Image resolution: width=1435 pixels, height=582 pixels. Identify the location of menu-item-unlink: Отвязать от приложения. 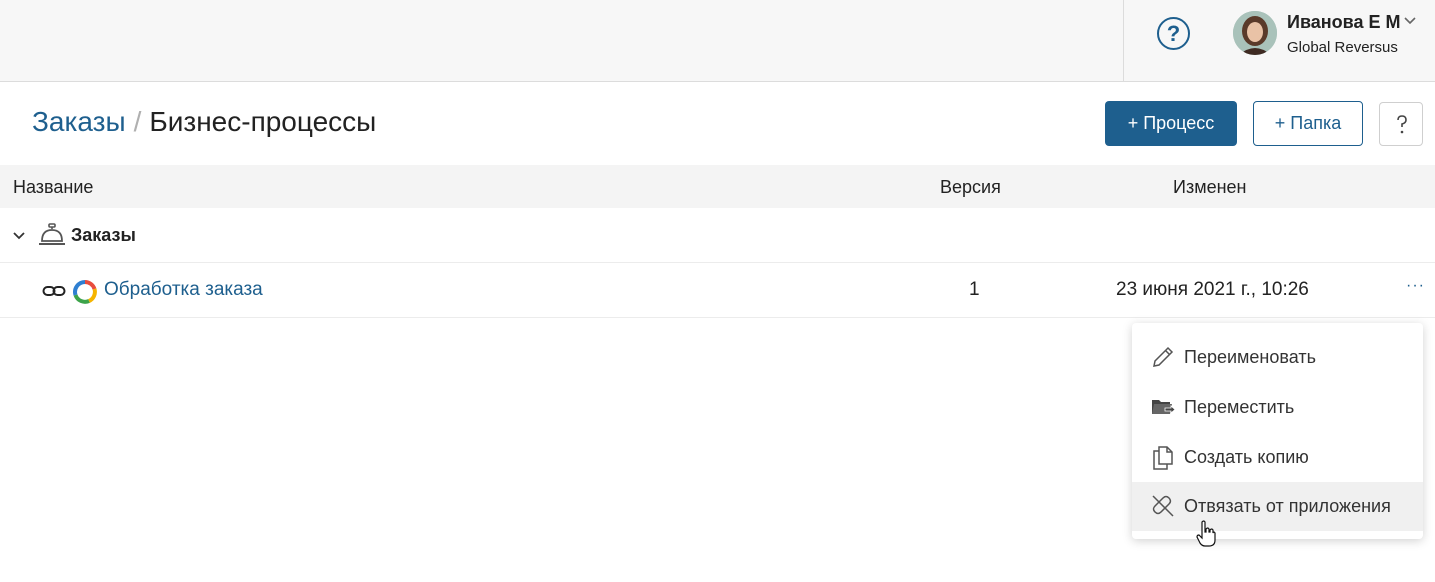
(1277, 506).